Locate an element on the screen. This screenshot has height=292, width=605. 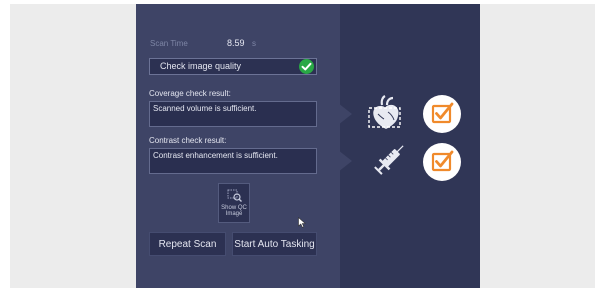
contrast-check-label: Contrast check result: is located at coordinates (188, 140).